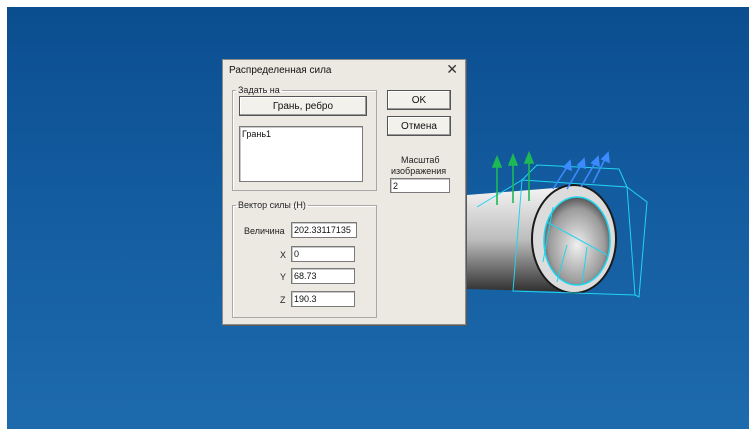  I want to click on scale-label-line2: изображения, so click(419, 171).